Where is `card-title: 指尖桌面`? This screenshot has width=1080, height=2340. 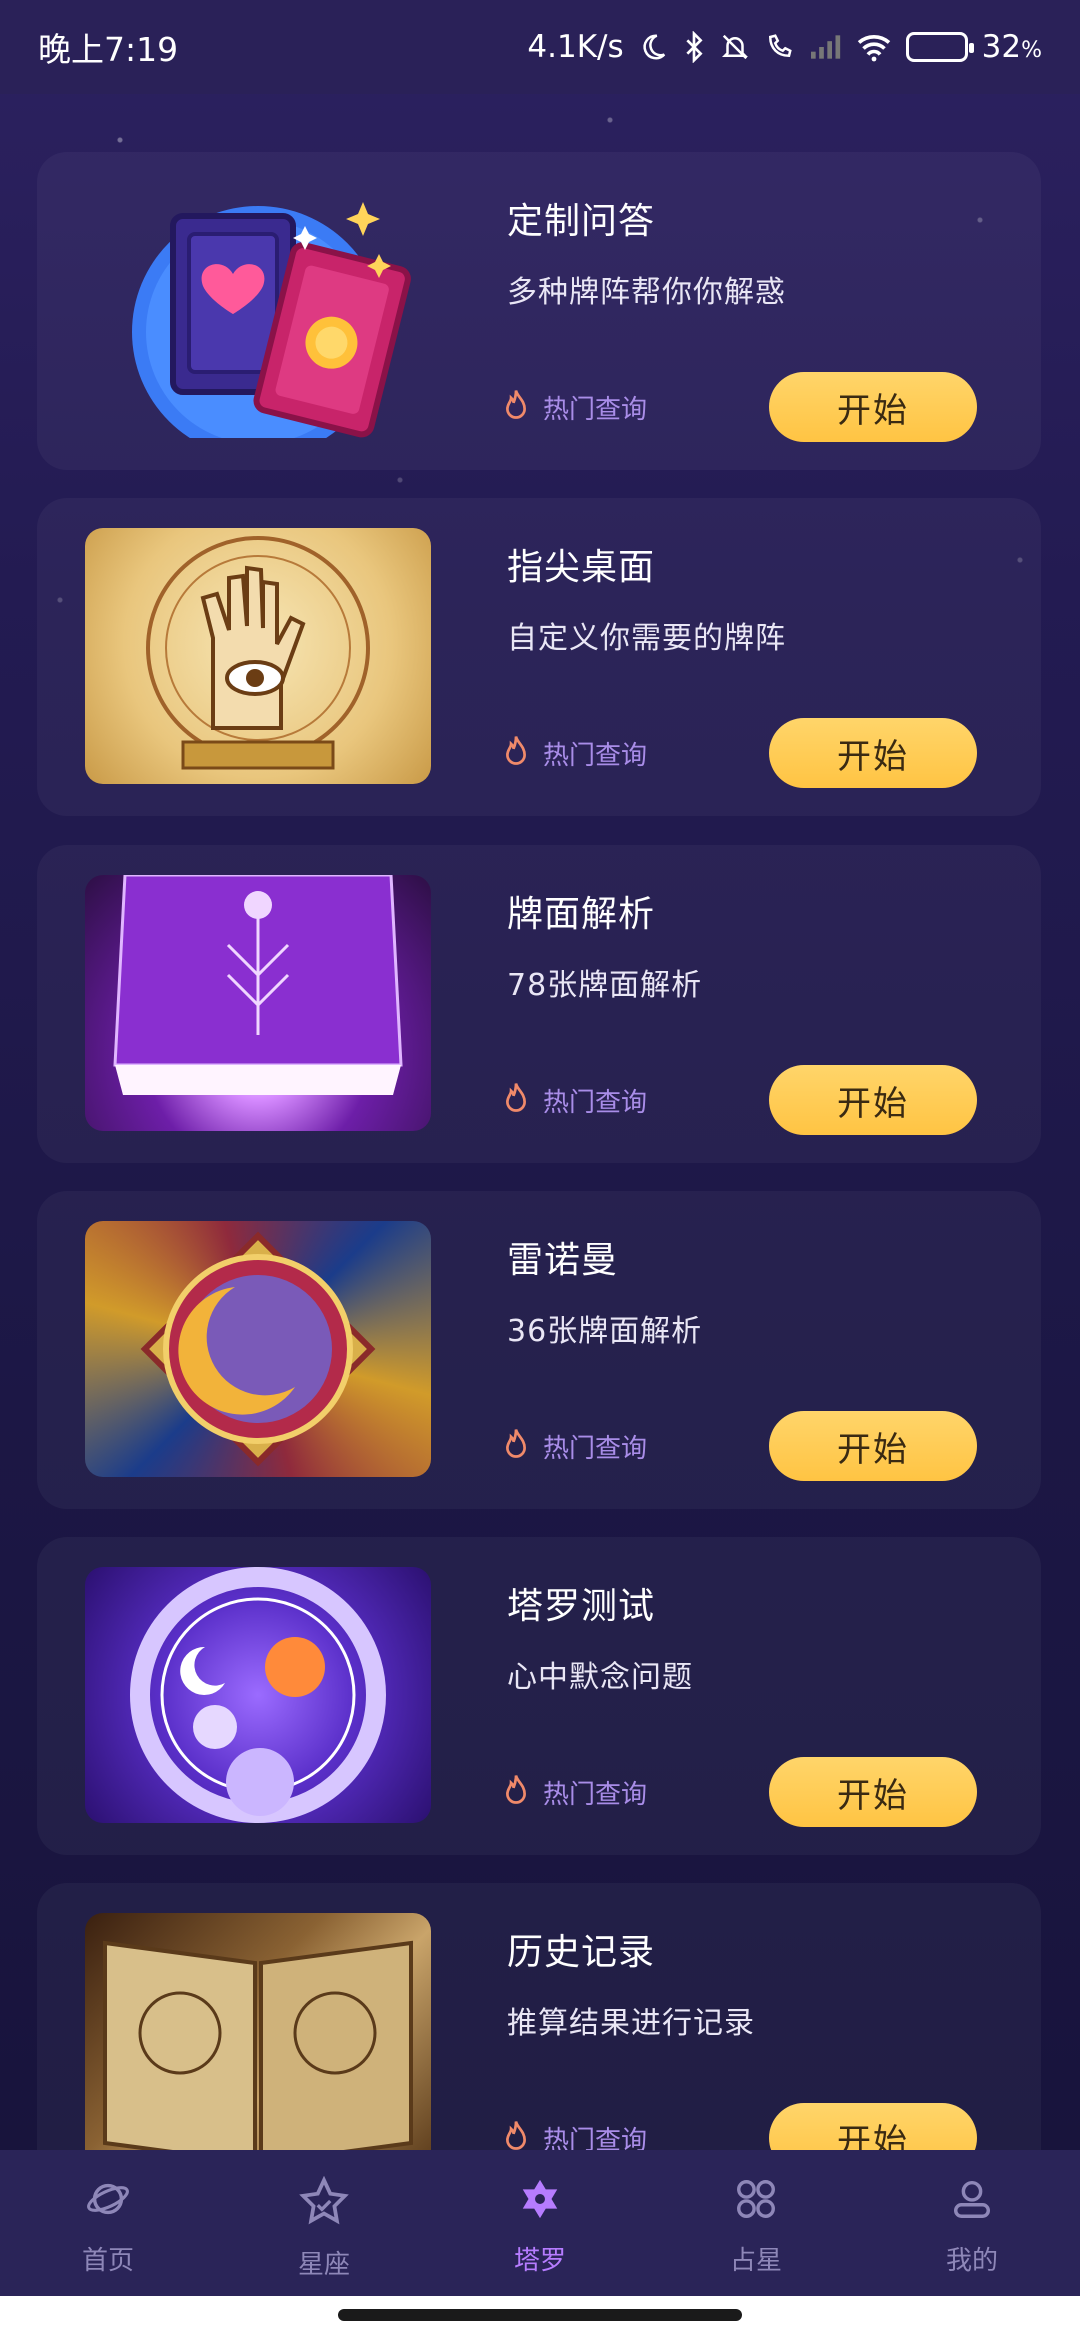 card-title: 指尖桌面 is located at coordinates (581, 567).